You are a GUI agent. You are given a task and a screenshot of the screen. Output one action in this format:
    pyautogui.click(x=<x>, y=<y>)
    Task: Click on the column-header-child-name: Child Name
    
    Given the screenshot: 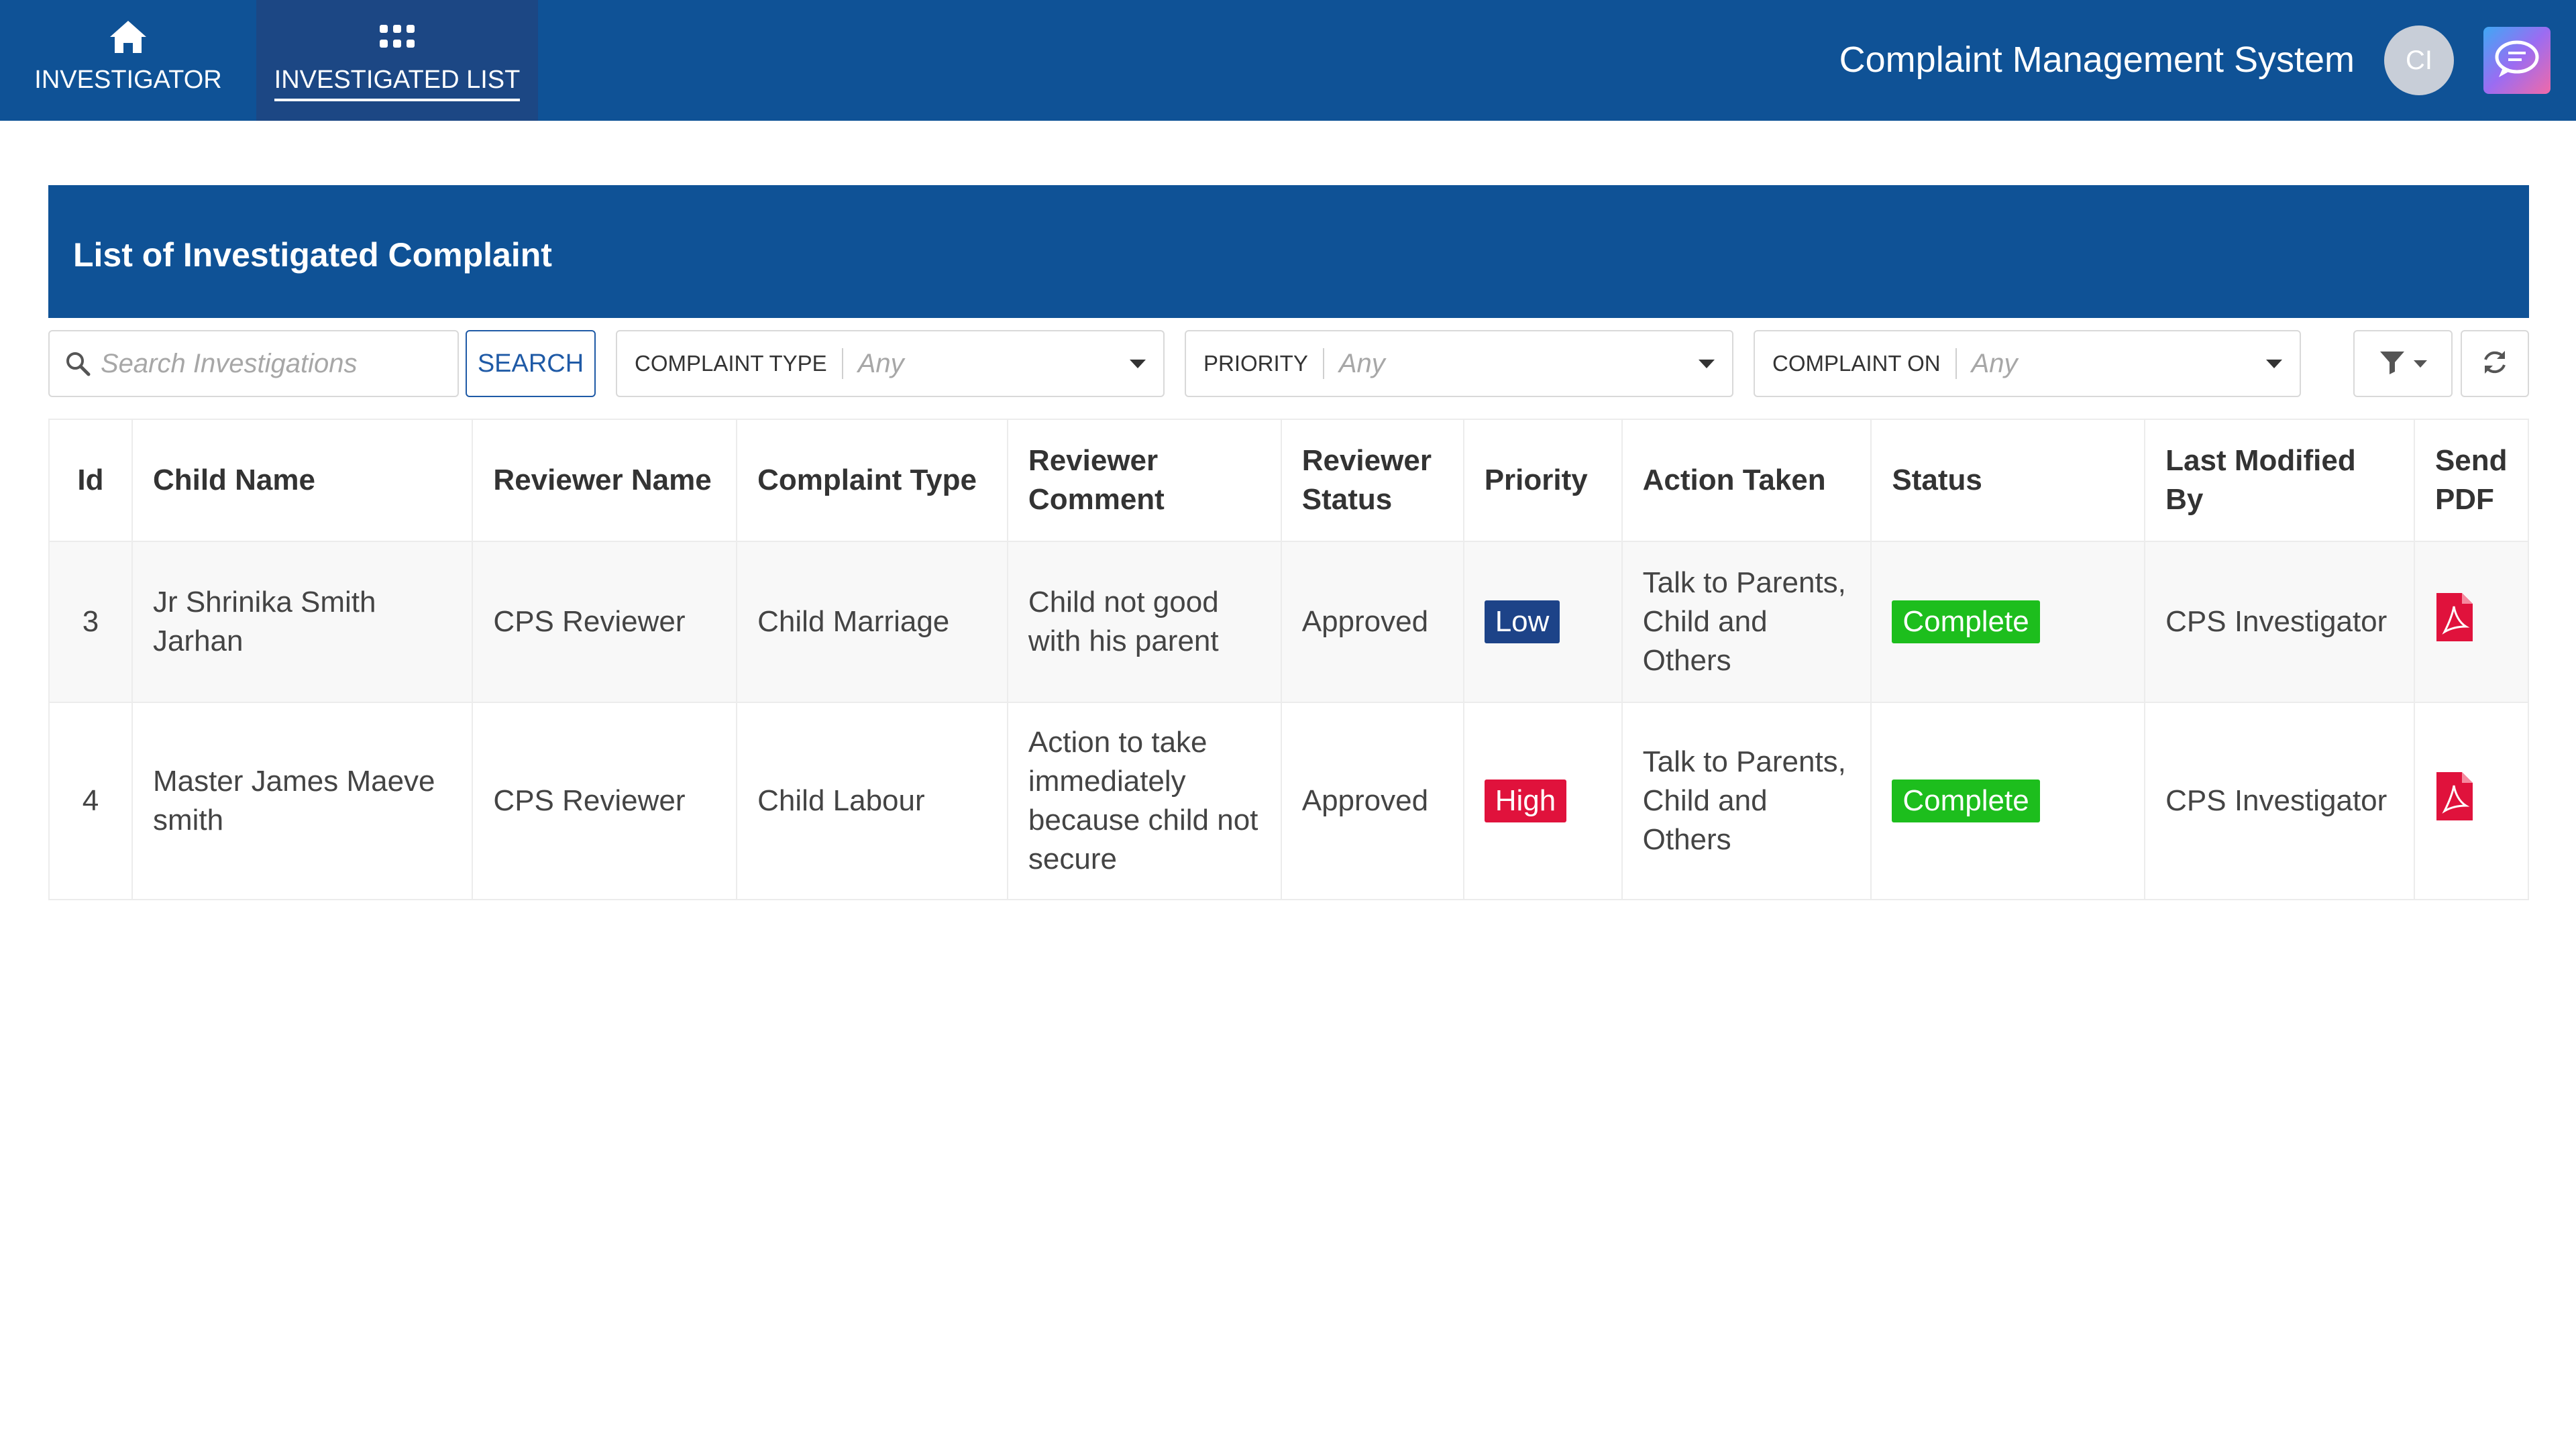 What is the action you would take?
    pyautogui.click(x=302, y=480)
    